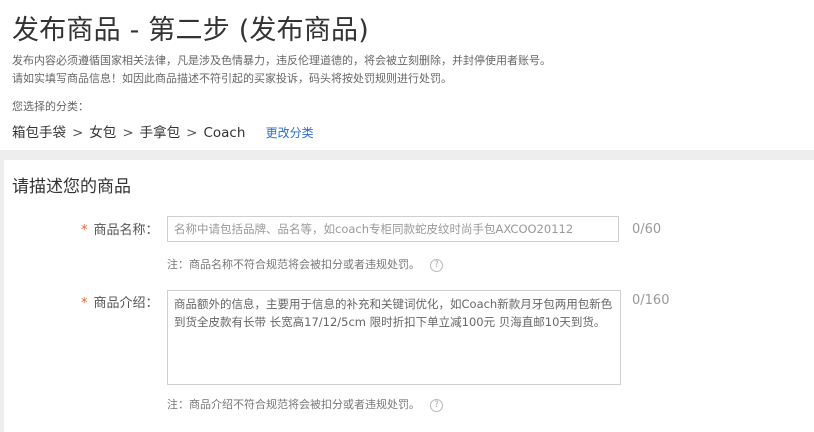 This screenshot has width=814, height=432. I want to click on product-desc-textarea, so click(394, 337).